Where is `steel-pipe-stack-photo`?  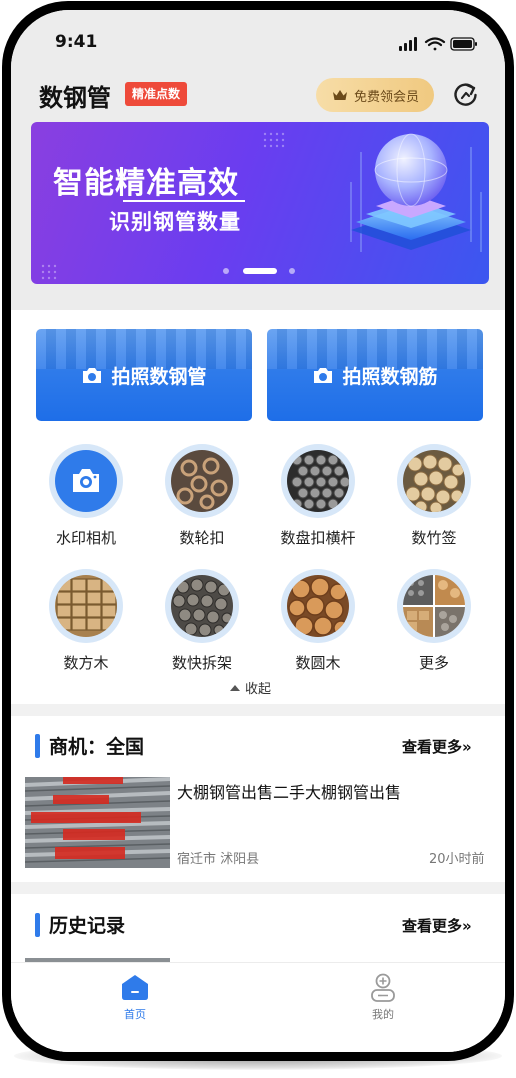 steel-pipe-stack-photo is located at coordinates (97, 822).